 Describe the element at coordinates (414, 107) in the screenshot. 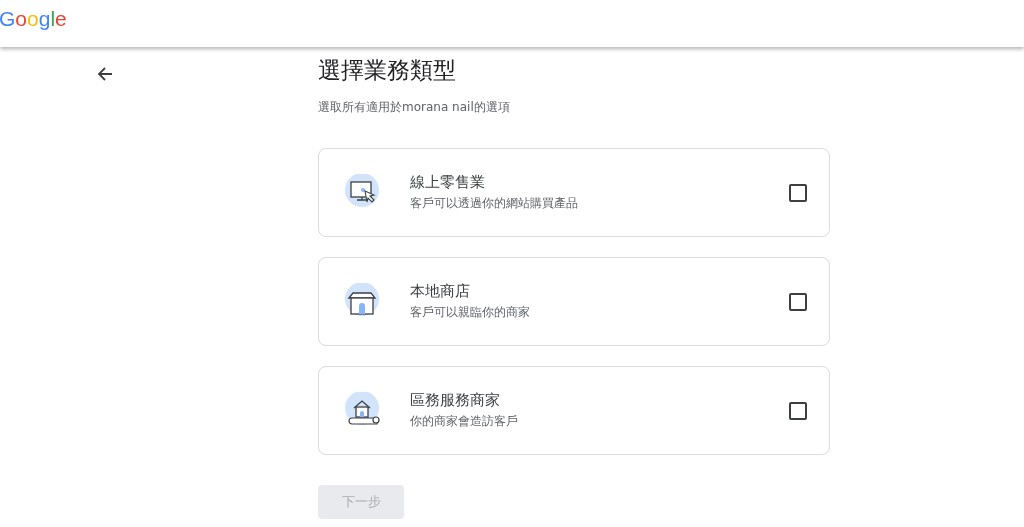

I see `page-subtitle: 選取所有適用於morana nail的選項` at that location.